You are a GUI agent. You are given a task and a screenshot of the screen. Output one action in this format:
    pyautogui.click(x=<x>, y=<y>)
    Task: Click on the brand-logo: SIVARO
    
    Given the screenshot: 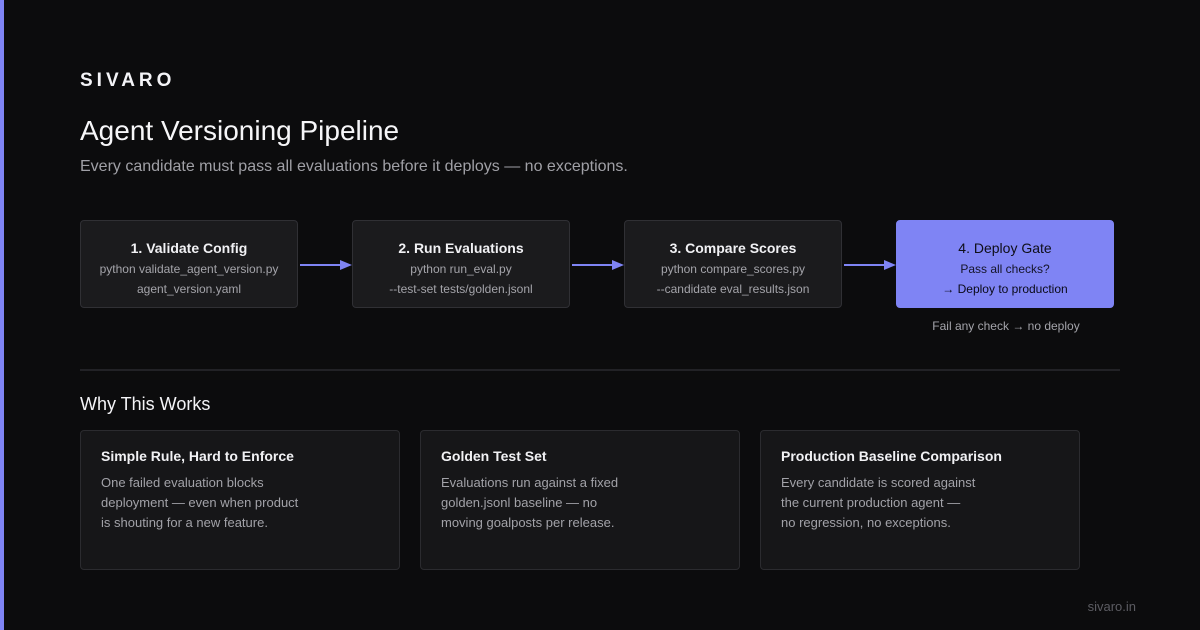 What is the action you would take?
    pyautogui.click(x=128, y=80)
    